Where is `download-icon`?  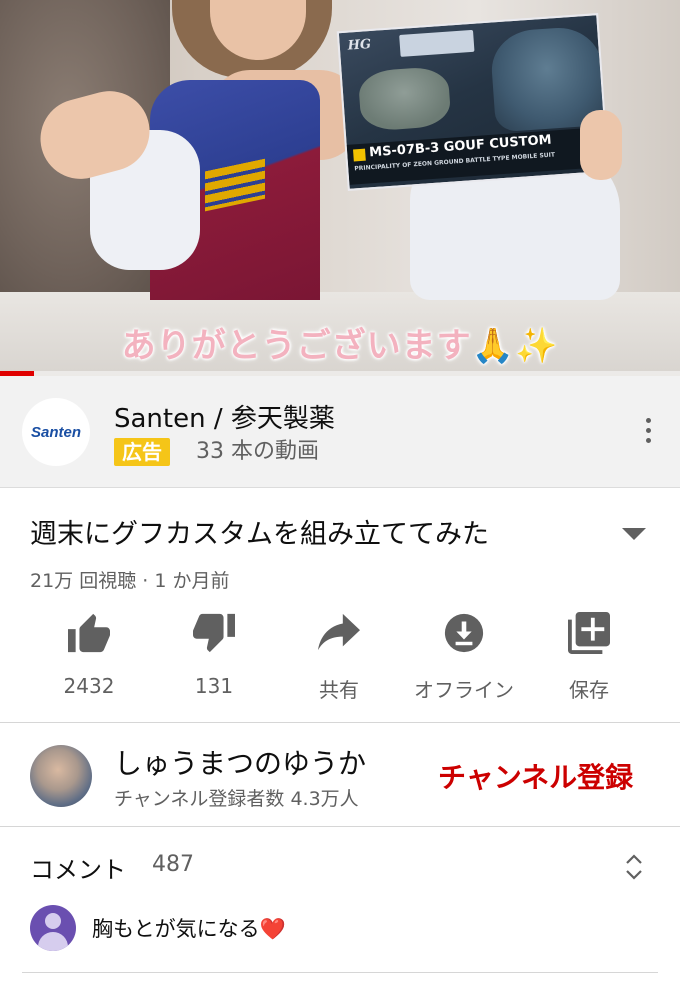 download-icon is located at coordinates (464, 633).